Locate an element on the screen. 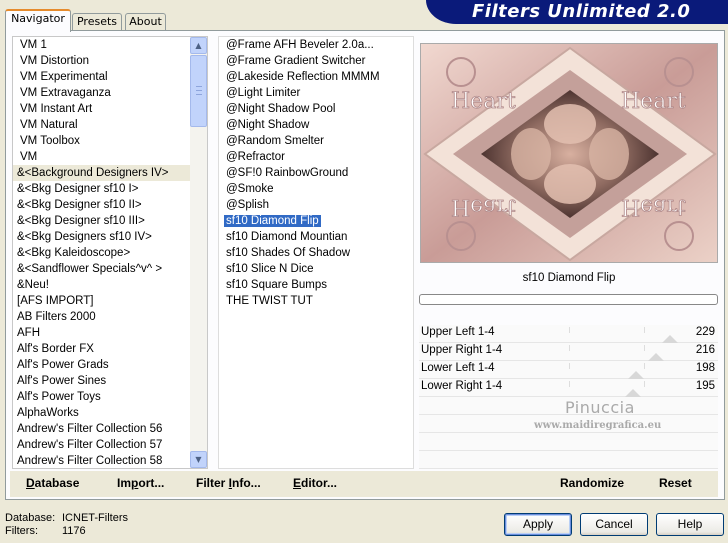 The height and width of the screenshot is (543, 728). filter-item: @Frame Gradient Switcher is located at coordinates (316, 61).